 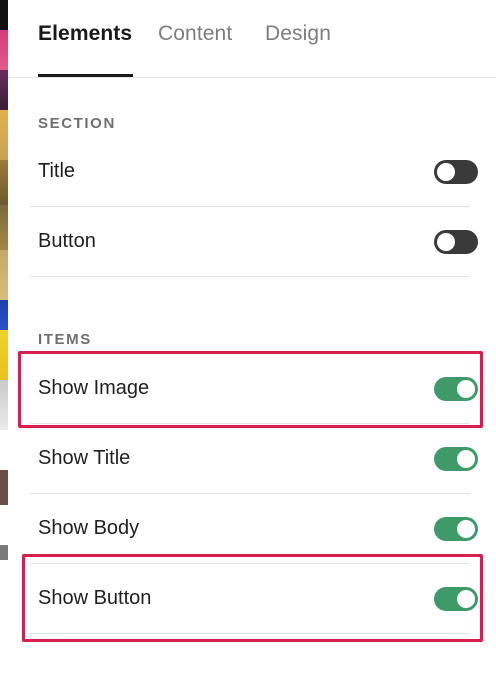 I want to click on toggle-row-button: Button, so click(x=254, y=241).